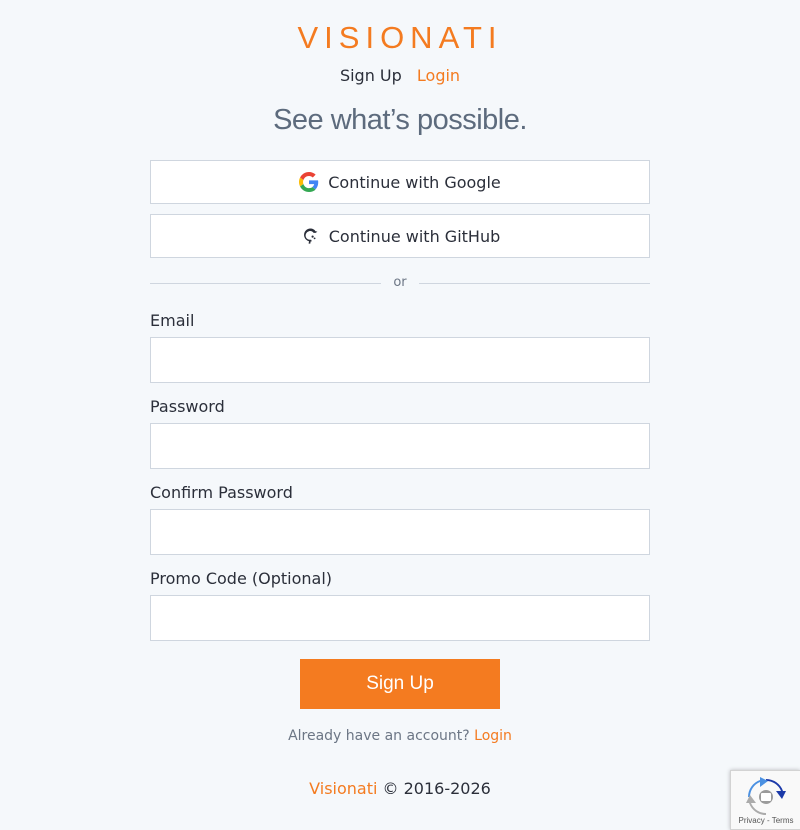  What do you see at coordinates (309, 182) in the screenshot?
I see `google-icon` at bounding box center [309, 182].